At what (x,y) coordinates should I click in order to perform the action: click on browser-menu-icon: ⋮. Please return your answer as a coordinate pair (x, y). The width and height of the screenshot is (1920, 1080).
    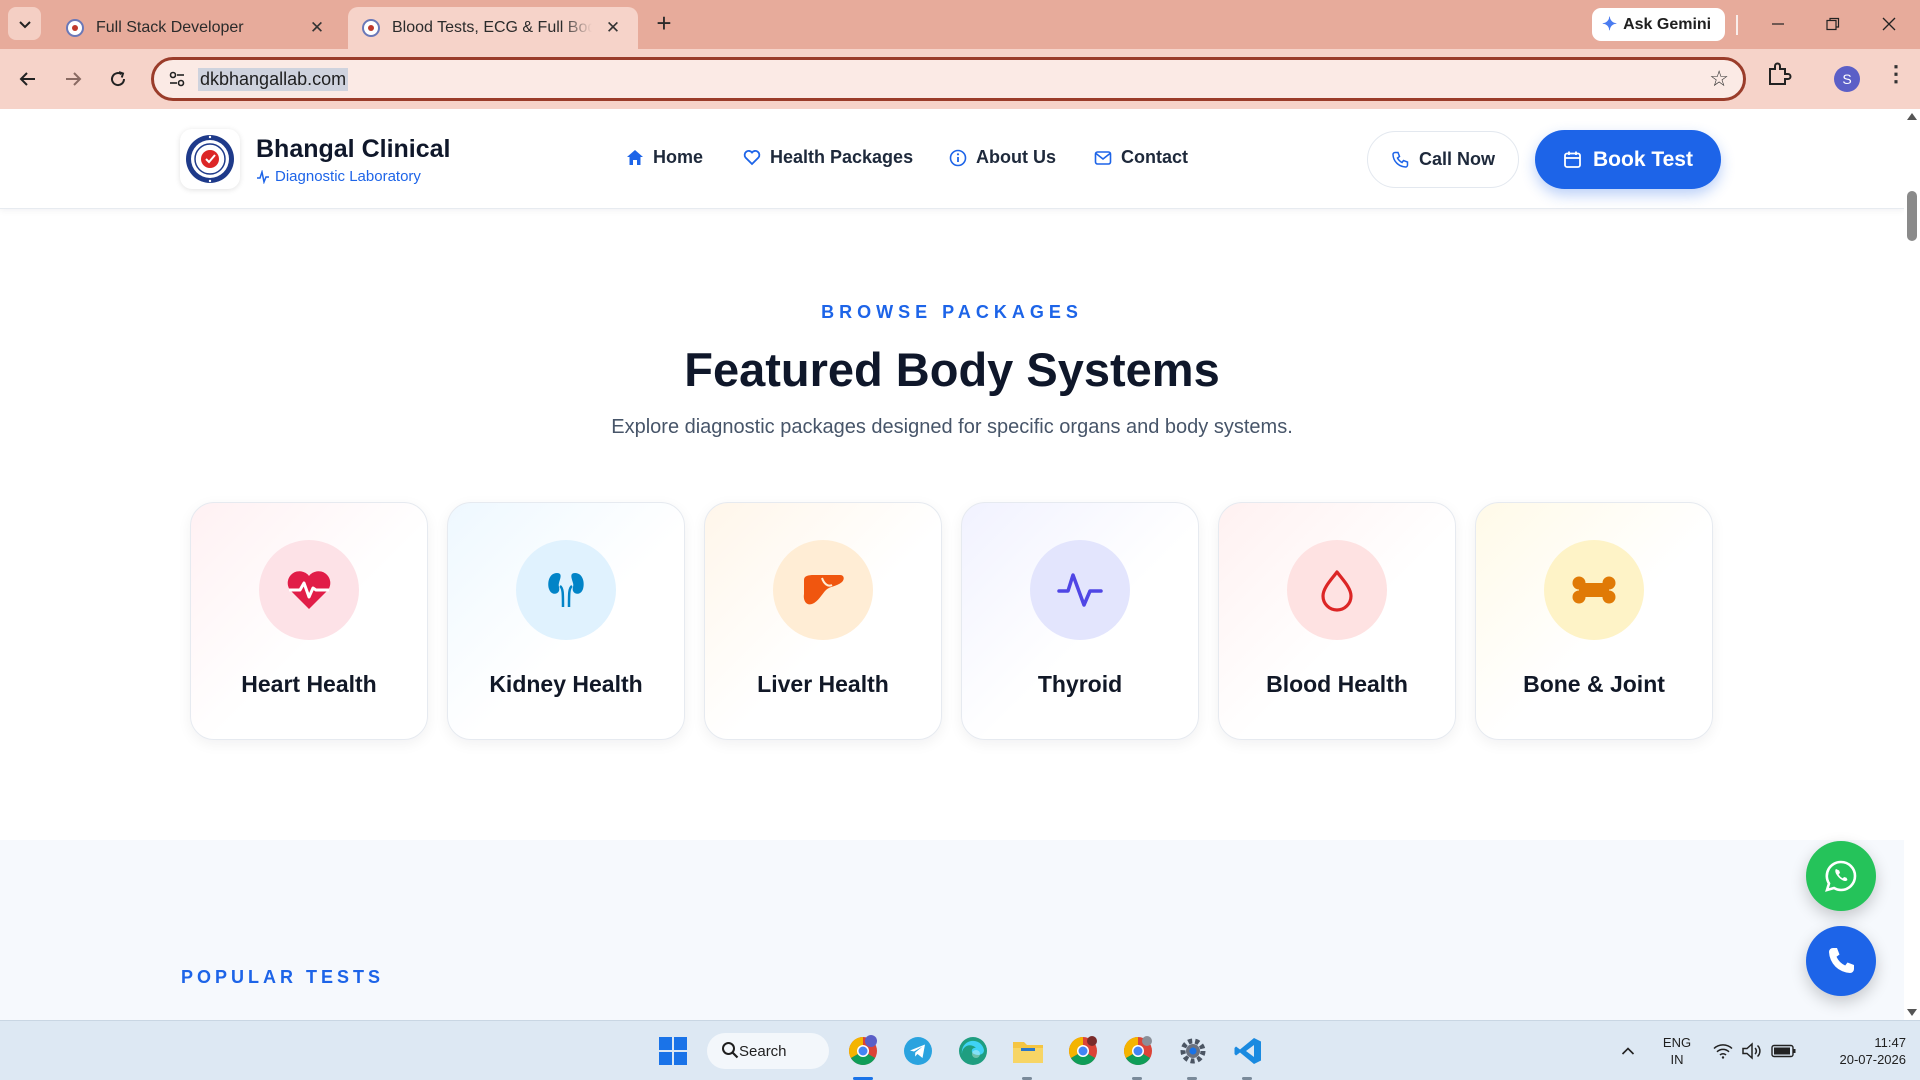
    Looking at the image, I should click on (1896, 74).